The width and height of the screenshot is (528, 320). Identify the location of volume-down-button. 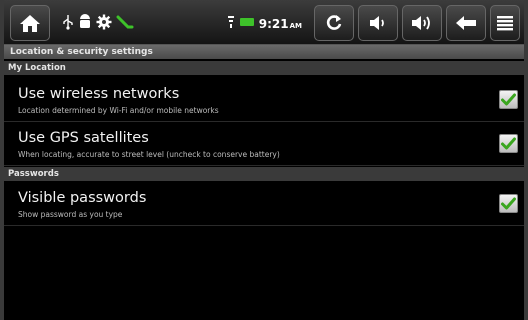
(378, 23).